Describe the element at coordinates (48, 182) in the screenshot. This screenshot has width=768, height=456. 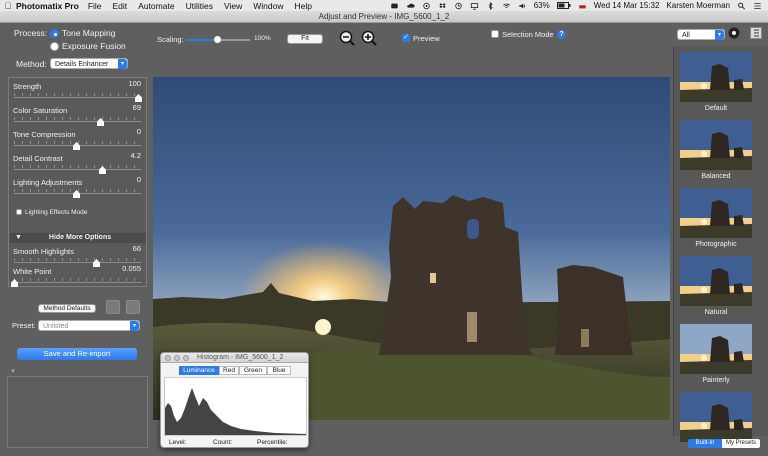
I see `slider-label: Lighting Adjustments` at that location.